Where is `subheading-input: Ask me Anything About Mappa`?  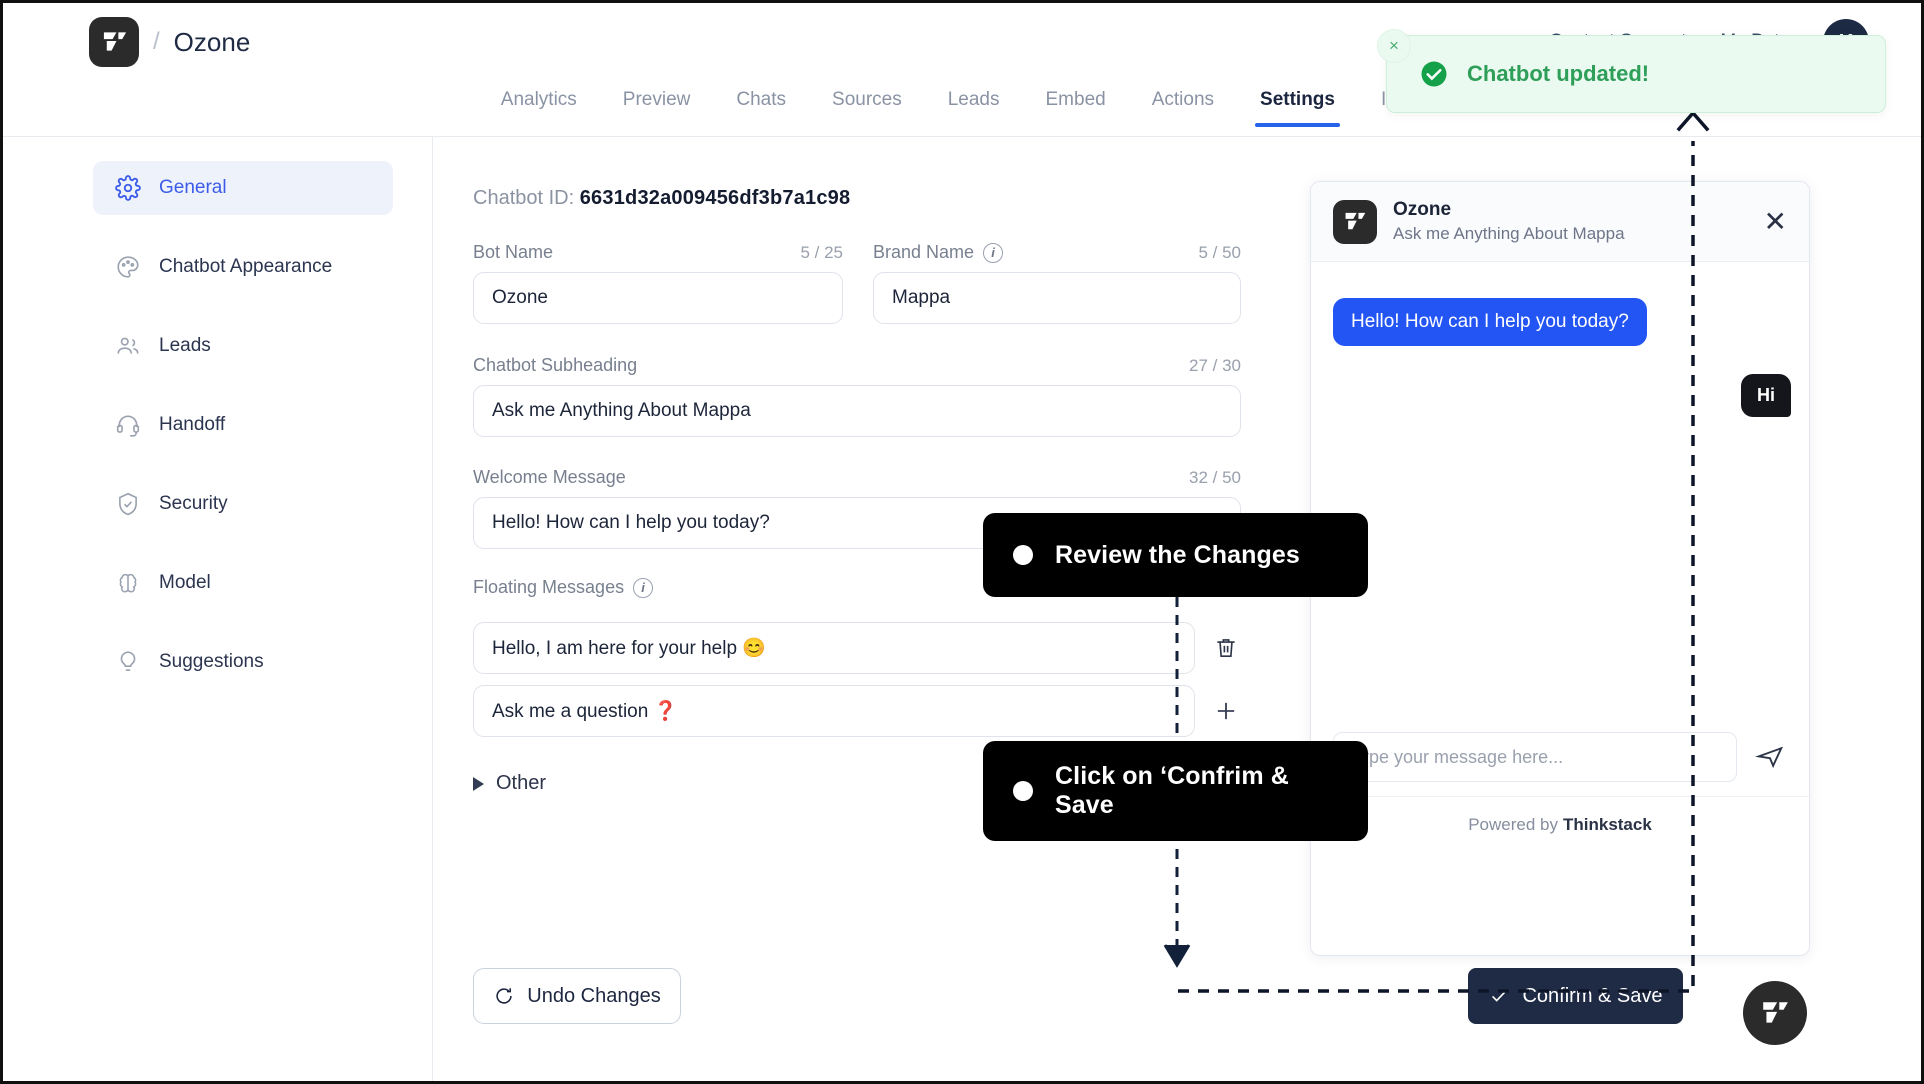 subheading-input: Ask me Anything About Mappa is located at coordinates (857, 411).